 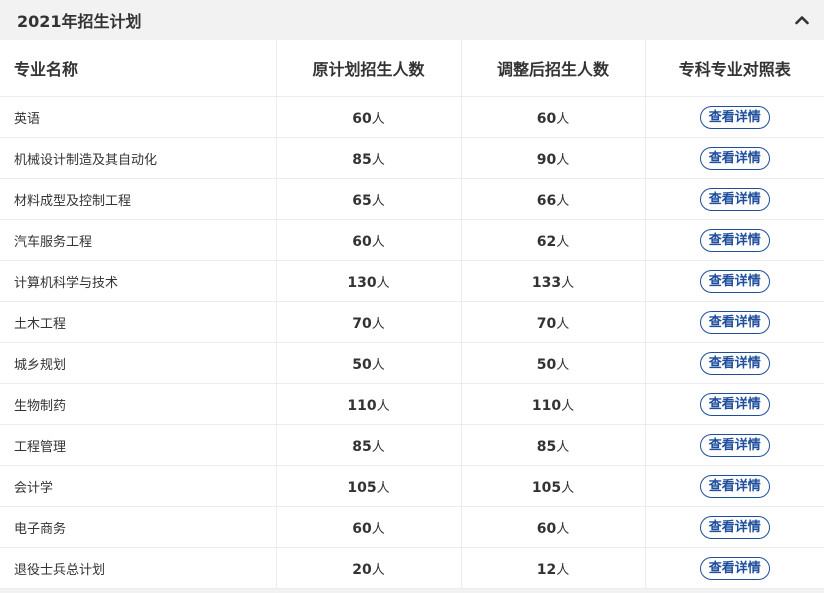 I want to click on panel-title: 2021年招生计划, so click(x=79, y=21).